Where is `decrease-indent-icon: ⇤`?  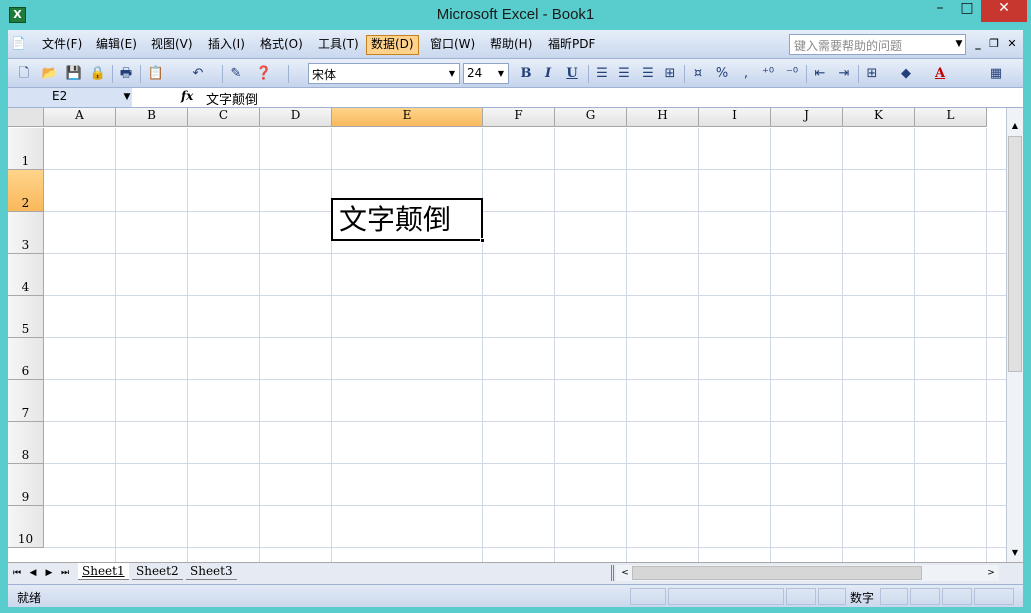 decrease-indent-icon: ⇤ is located at coordinates (820, 74).